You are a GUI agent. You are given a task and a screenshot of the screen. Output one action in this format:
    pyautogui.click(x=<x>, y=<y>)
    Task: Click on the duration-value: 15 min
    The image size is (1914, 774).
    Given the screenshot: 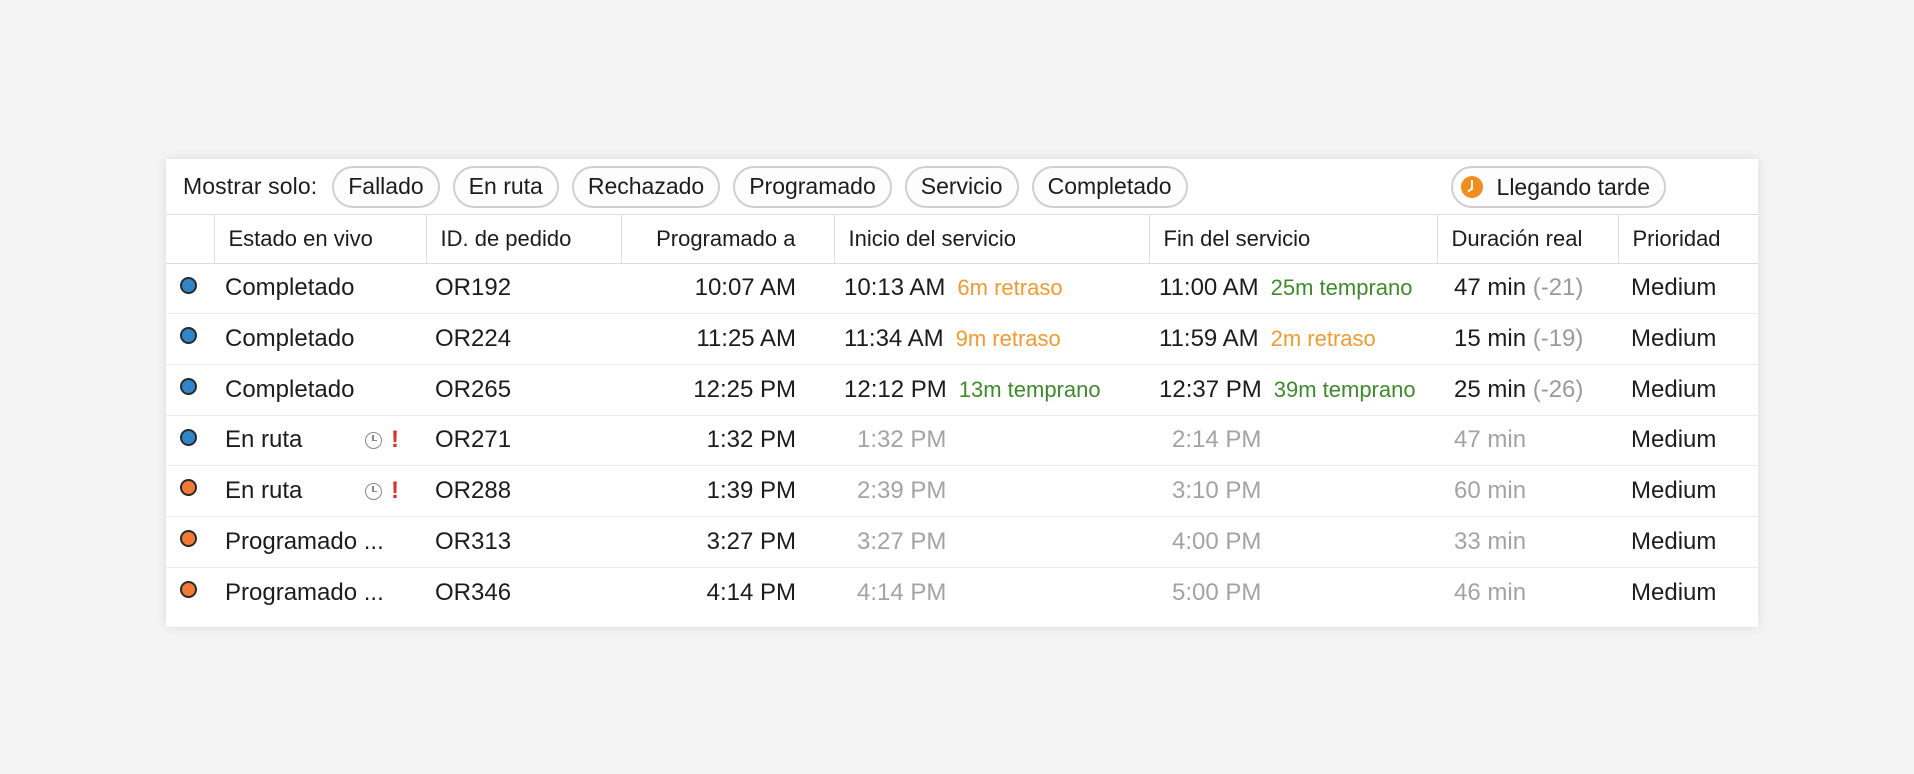 What is the action you would take?
    pyautogui.click(x=1490, y=339)
    